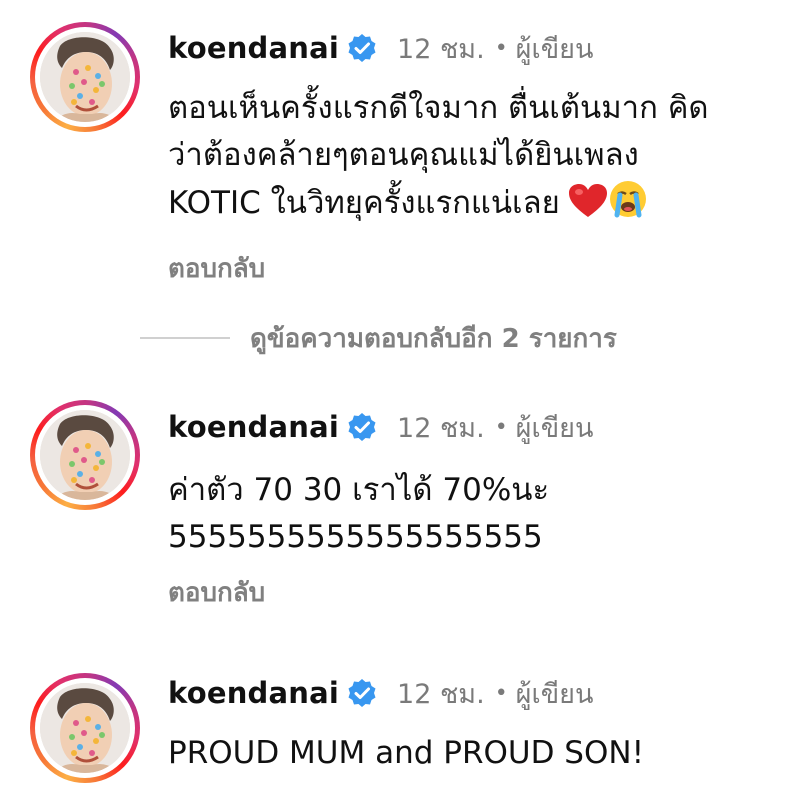 The width and height of the screenshot is (800, 797). I want to click on comment-text-line: ตอนเห็นครั้งแรกดีใจมาก ตื่นเต้นมาก คิด, so click(438, 108).